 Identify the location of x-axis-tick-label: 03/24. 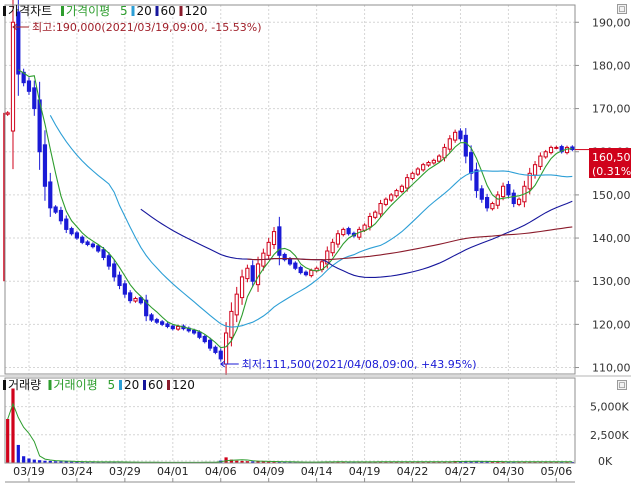
(77, 471).